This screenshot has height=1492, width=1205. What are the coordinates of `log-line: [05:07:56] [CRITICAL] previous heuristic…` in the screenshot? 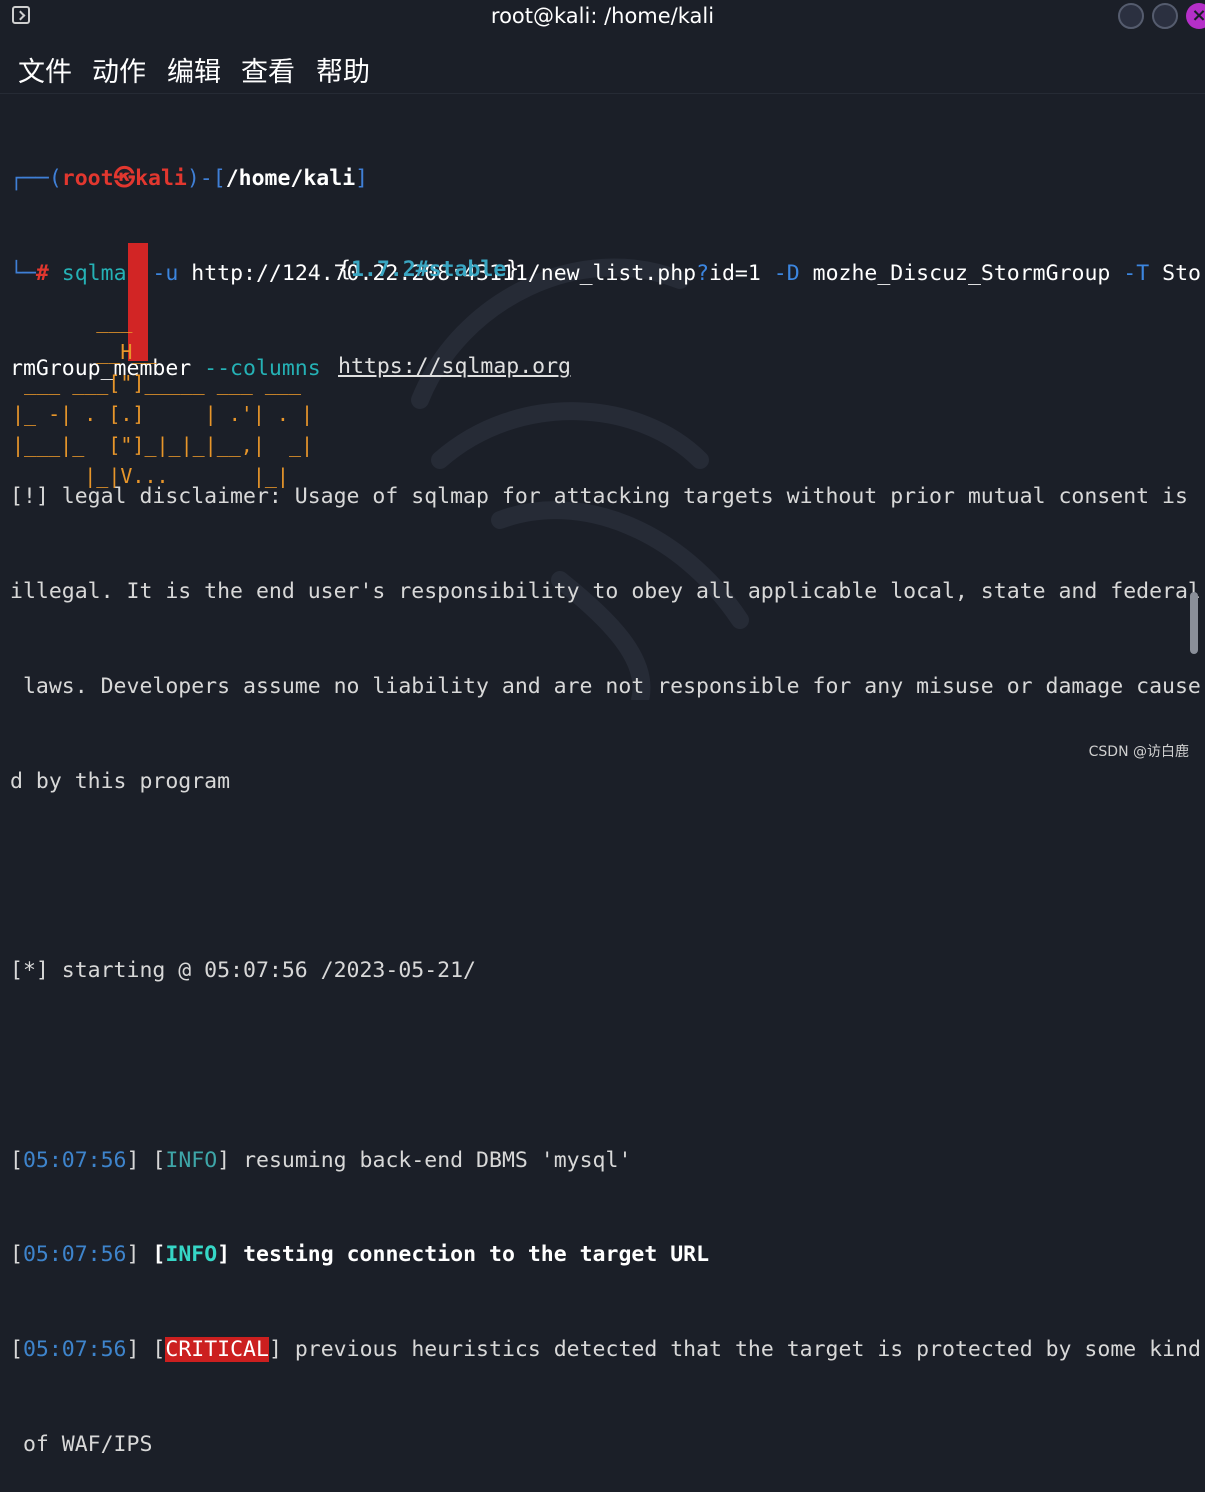 It's located at (605, 1350).